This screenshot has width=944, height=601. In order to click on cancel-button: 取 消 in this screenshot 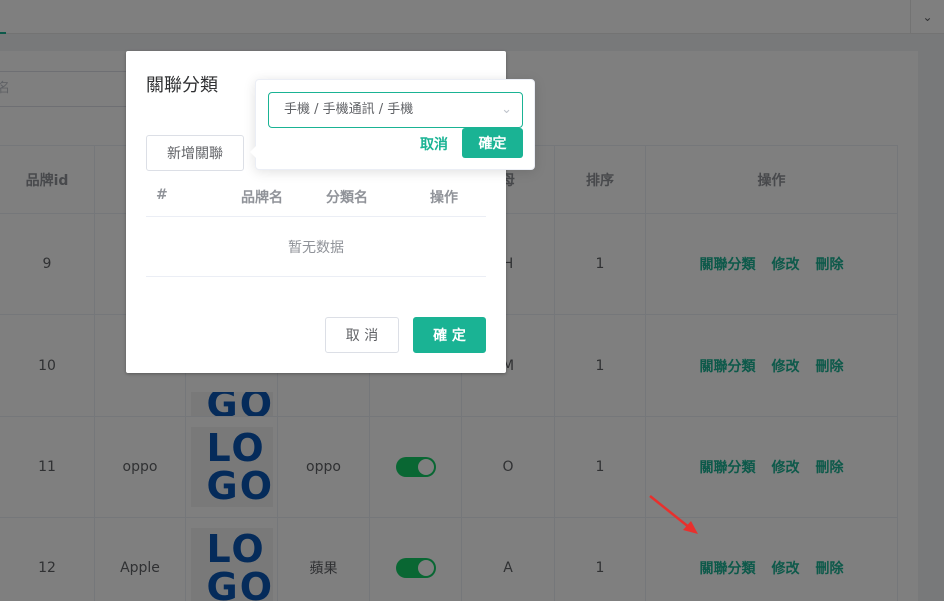, I will do `click(362, 335)`.